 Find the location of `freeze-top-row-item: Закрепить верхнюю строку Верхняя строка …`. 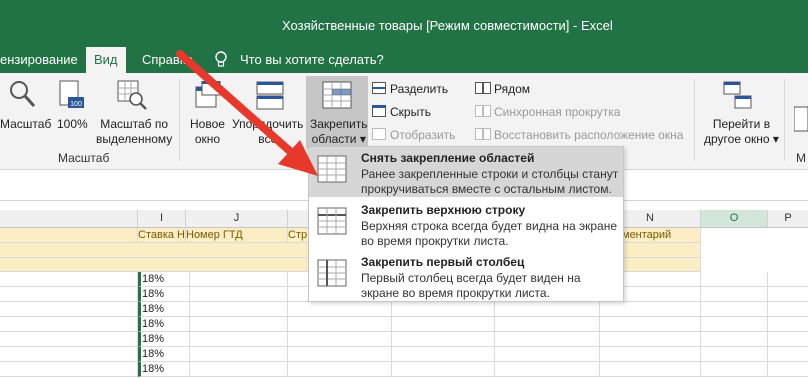

freeze-top-row-item: Закрепить верхнюю строку Верхняя строка … is located at coordinates (466, 224).